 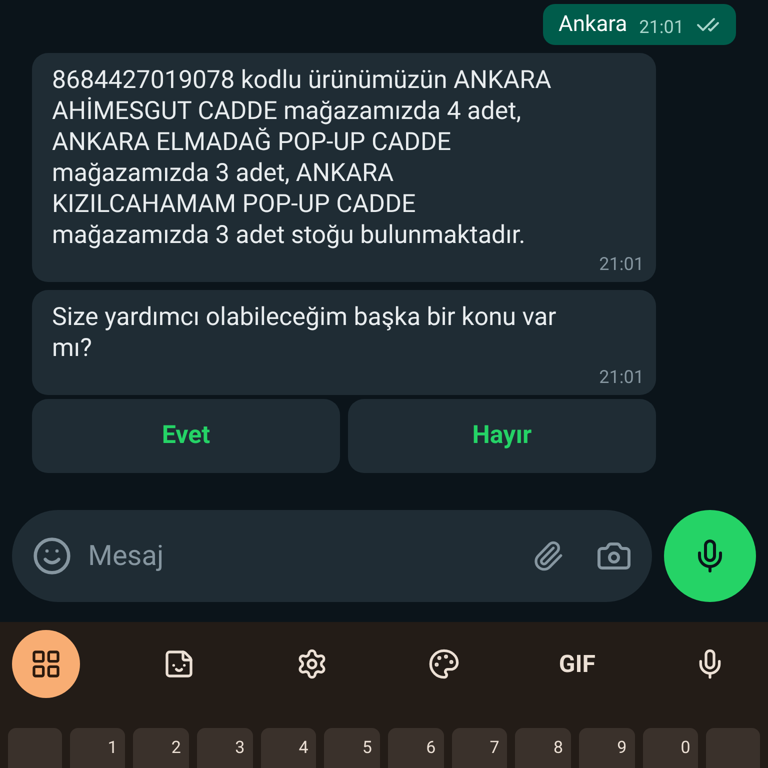 What do you see at coordinates (502, 436) in the screenshot?
I see `quick-reply-button: Hayır` at bounding box center [502, 436].